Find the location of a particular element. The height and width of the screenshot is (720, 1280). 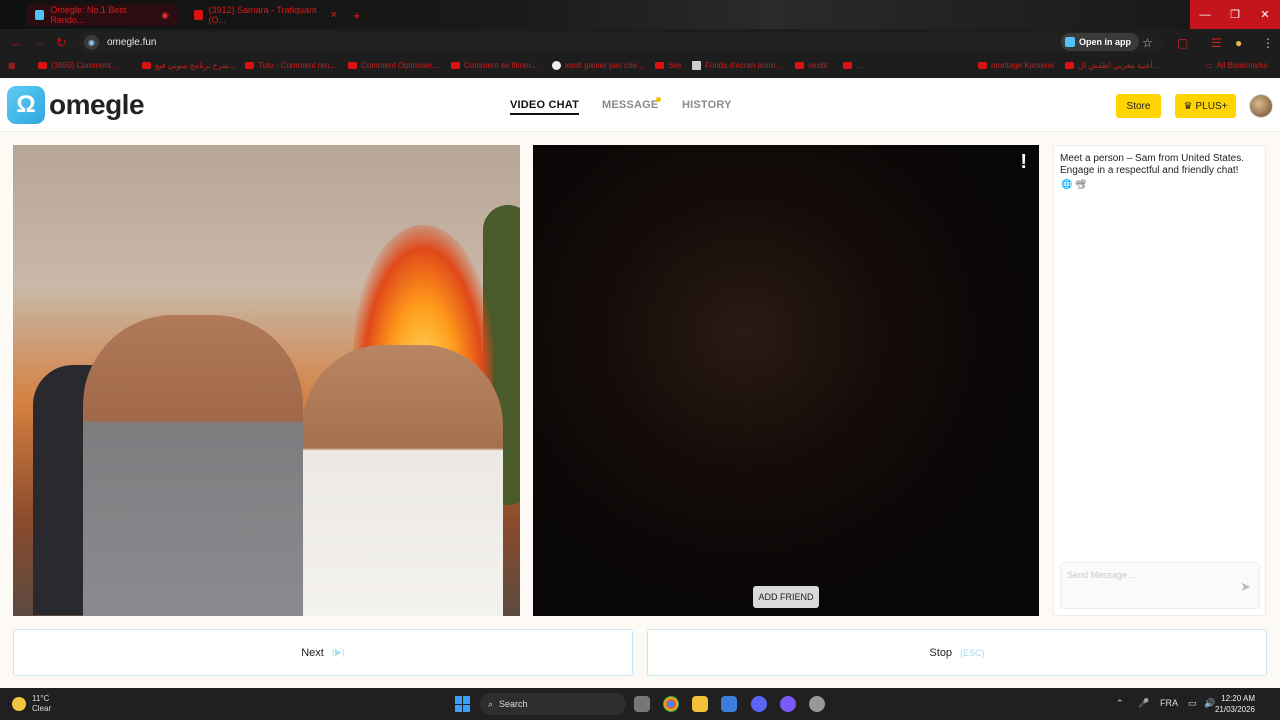

bookmark-item: Sex is located at coordinates (668, 65).